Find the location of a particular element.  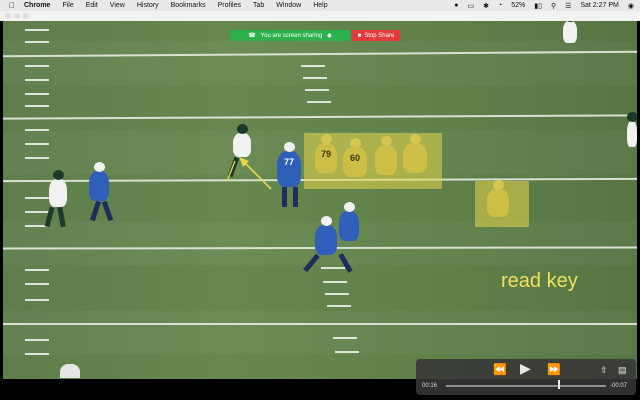

scrubber-handle is located at coordinates (559, 384).